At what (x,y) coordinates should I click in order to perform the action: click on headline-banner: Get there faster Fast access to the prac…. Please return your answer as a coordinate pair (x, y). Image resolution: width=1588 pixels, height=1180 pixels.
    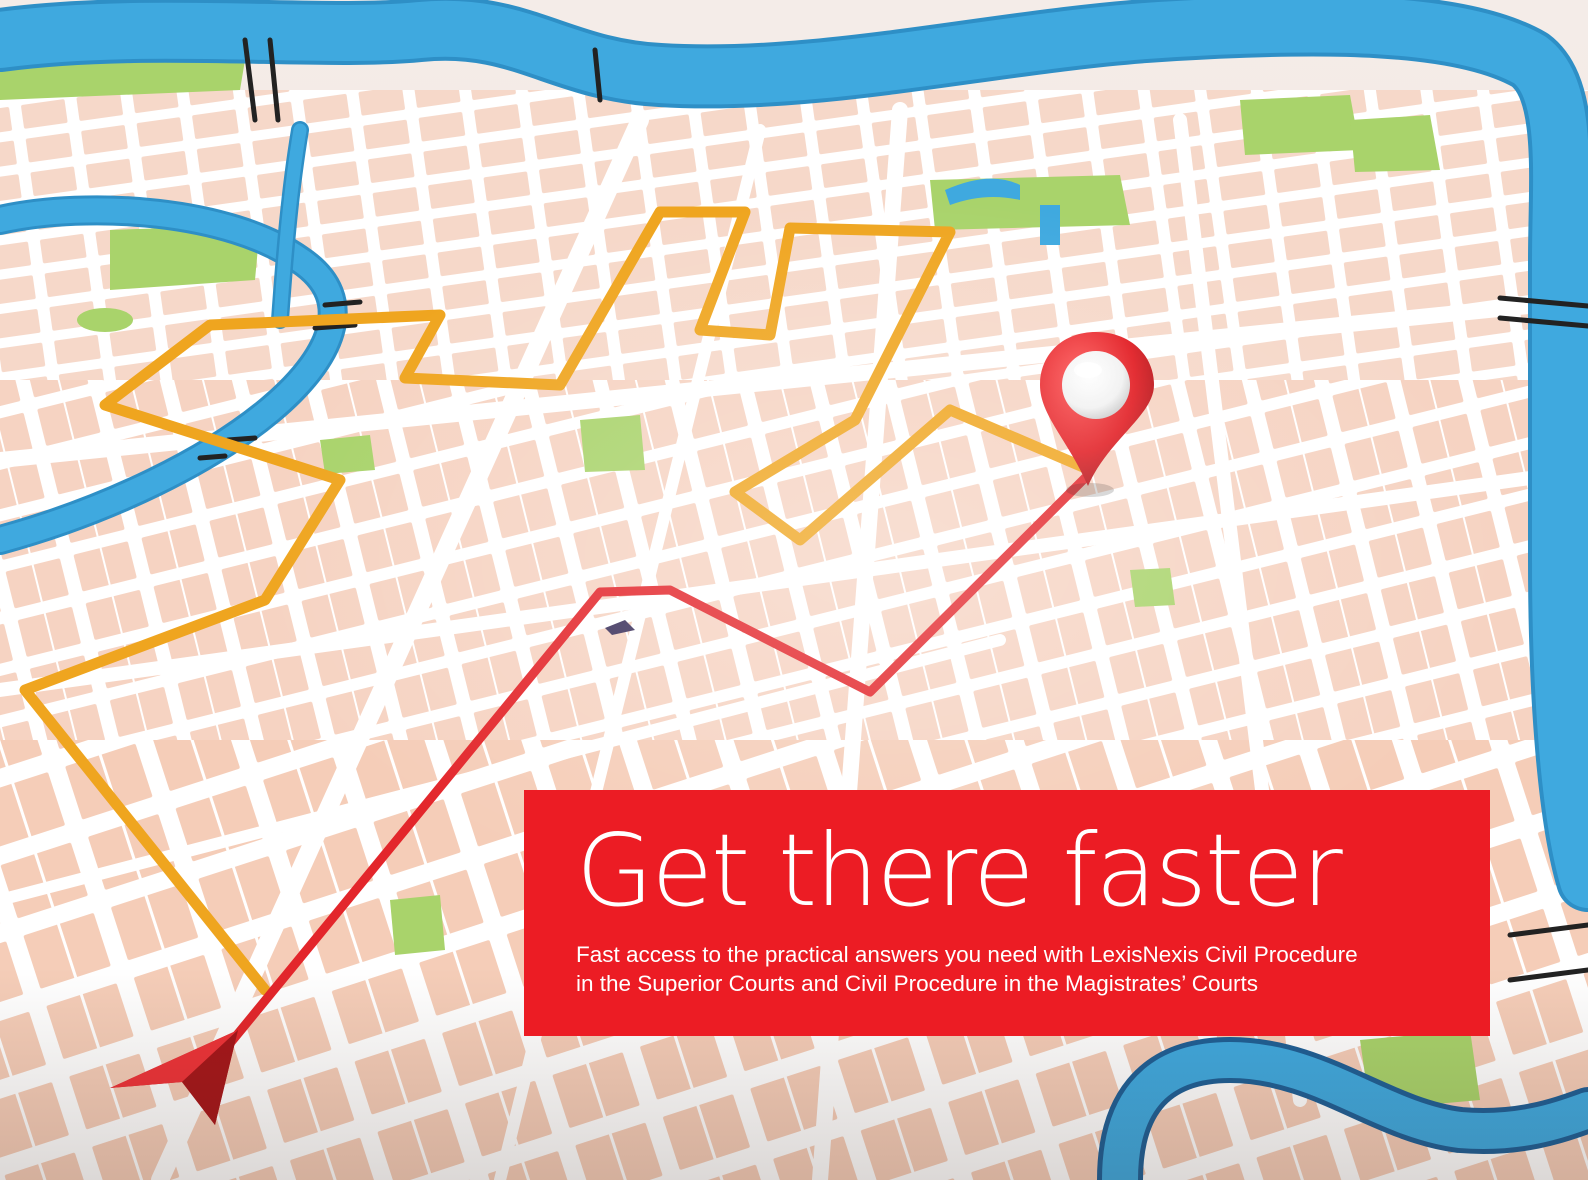
    Looking at the image, I should click on (1007, 913).